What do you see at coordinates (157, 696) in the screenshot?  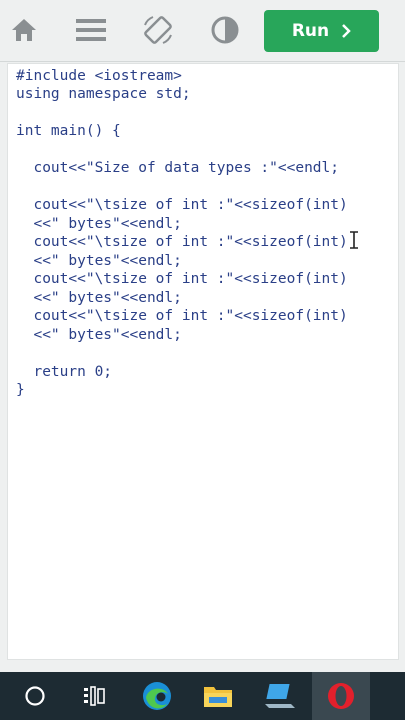 I see `edge-browser-icon` at bounding box center [157, 696].